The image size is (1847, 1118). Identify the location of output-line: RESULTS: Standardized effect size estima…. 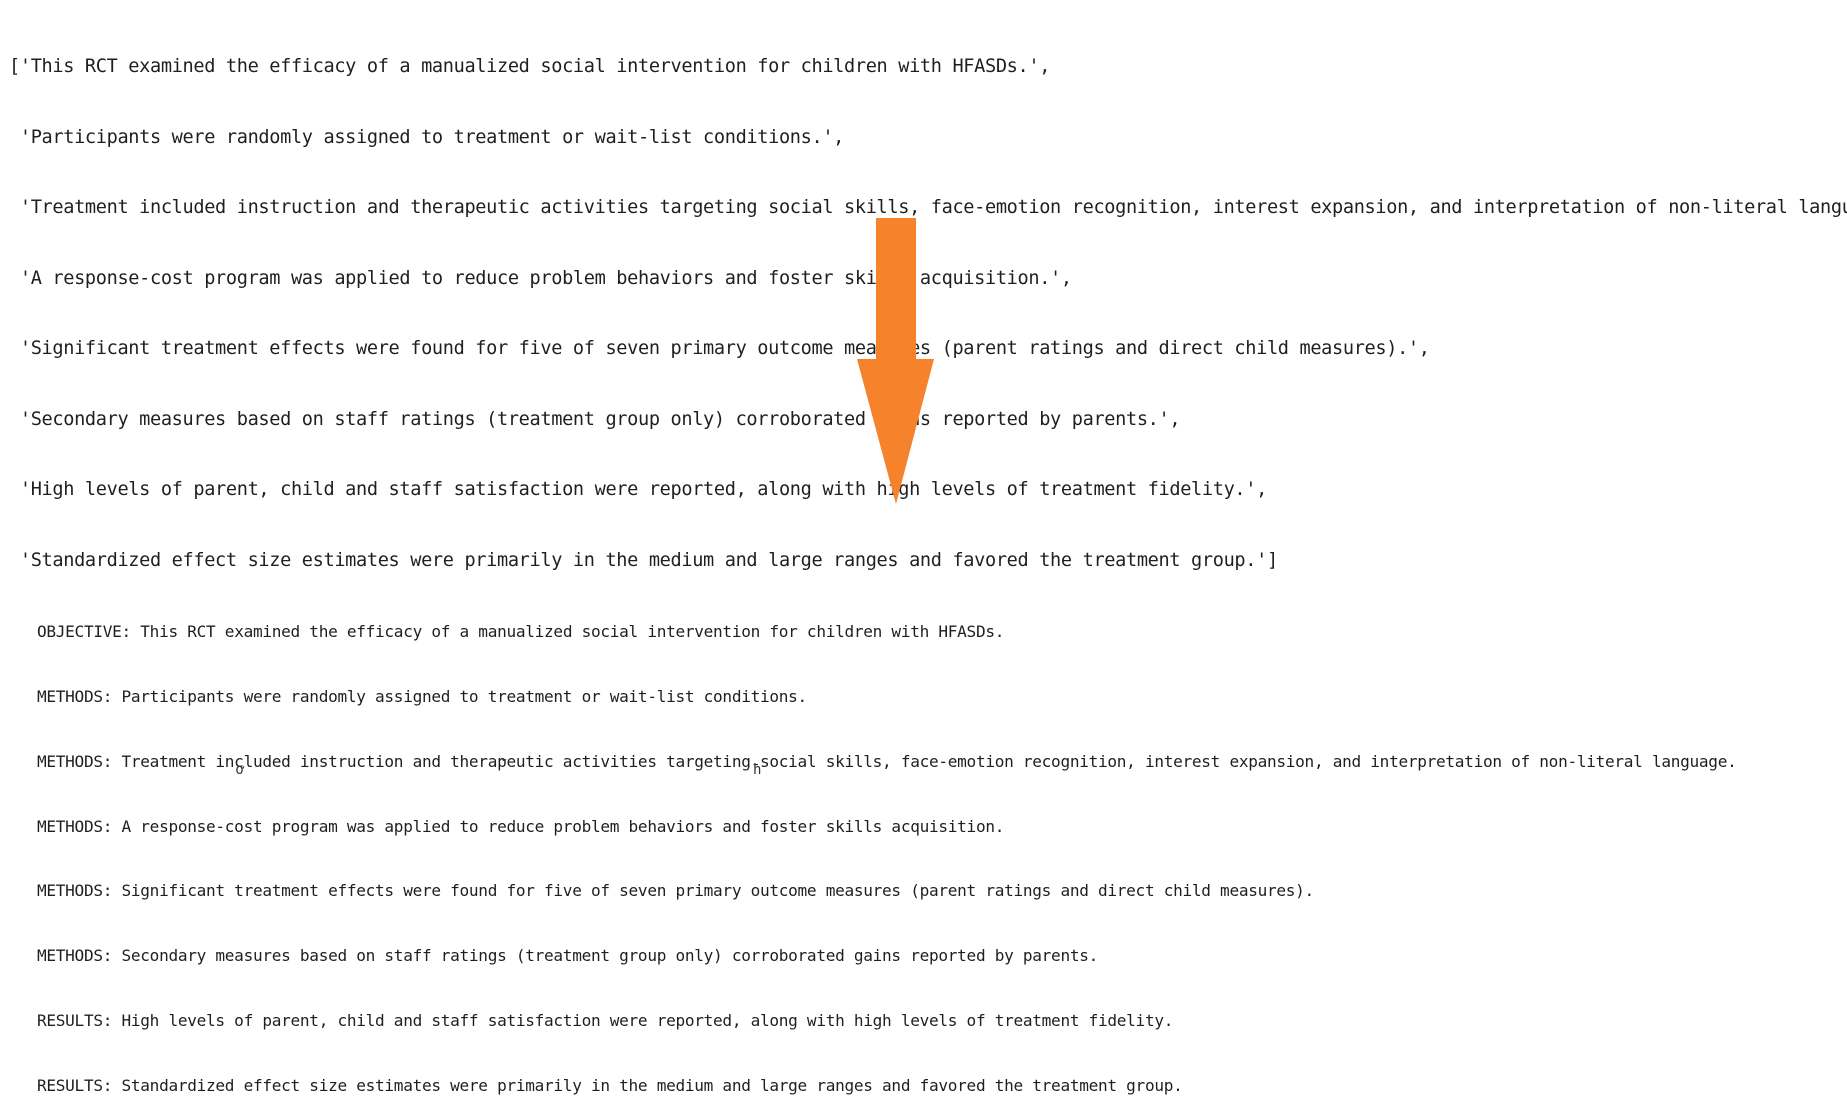
(937, 1086).